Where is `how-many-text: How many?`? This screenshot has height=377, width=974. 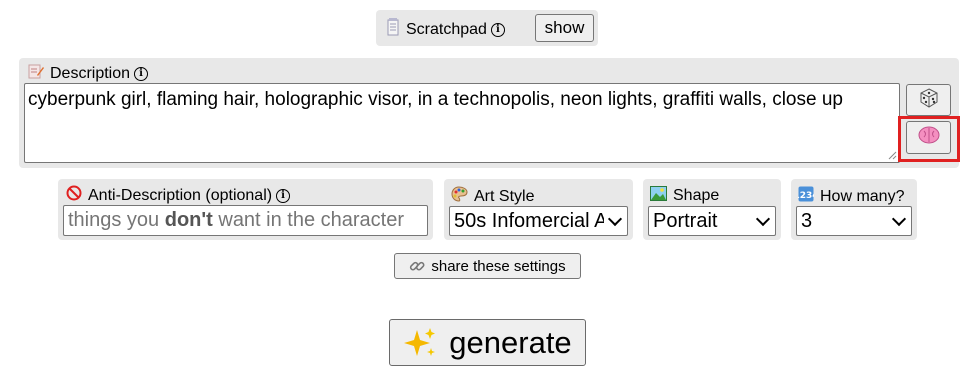 how-many-text: How many? is located at coordinates (862, 196).